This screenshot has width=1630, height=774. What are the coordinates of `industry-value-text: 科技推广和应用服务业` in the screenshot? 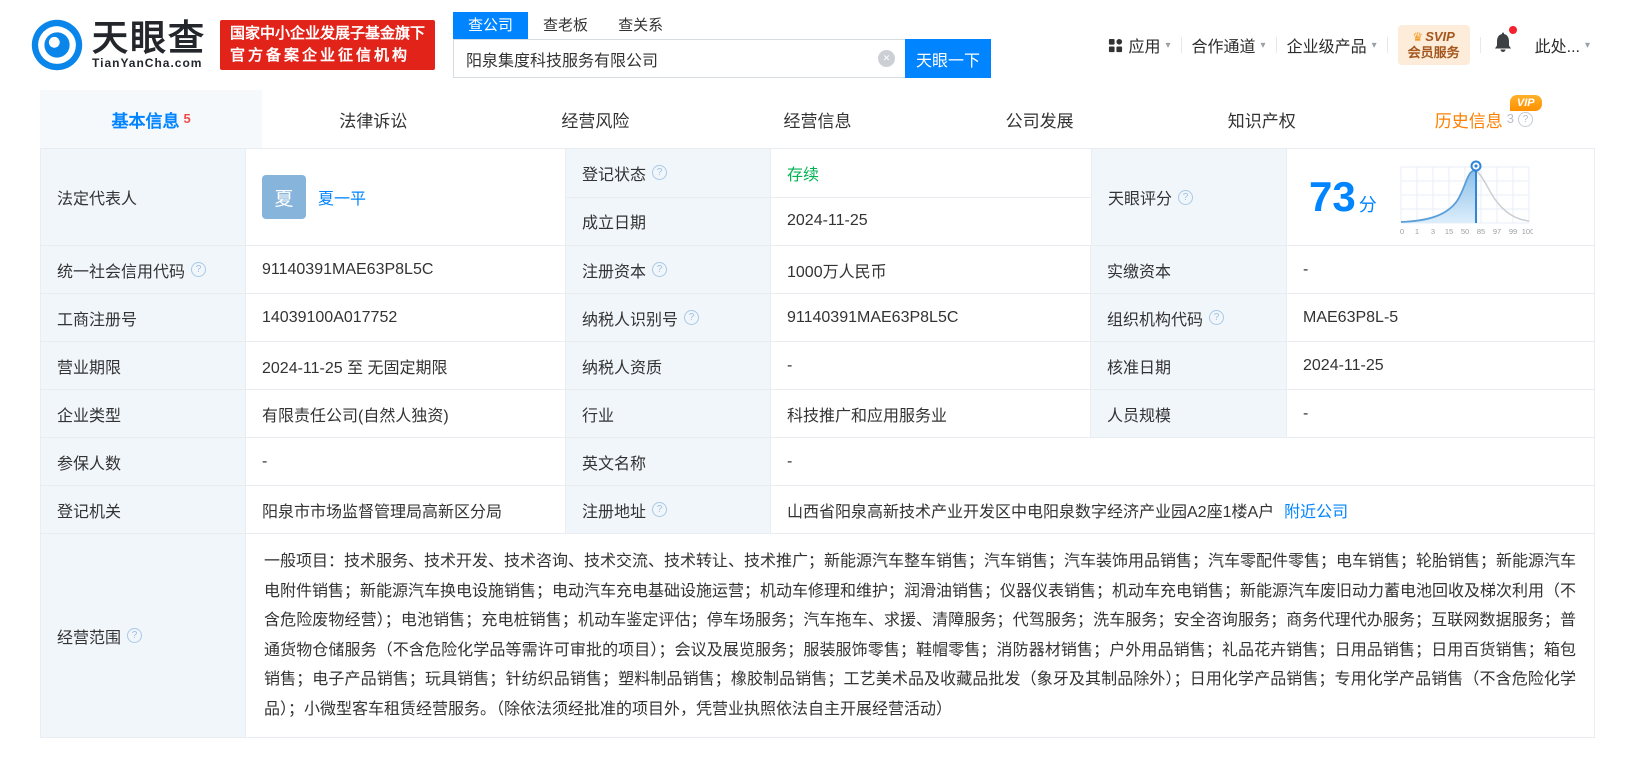 It's located at (867, 416).